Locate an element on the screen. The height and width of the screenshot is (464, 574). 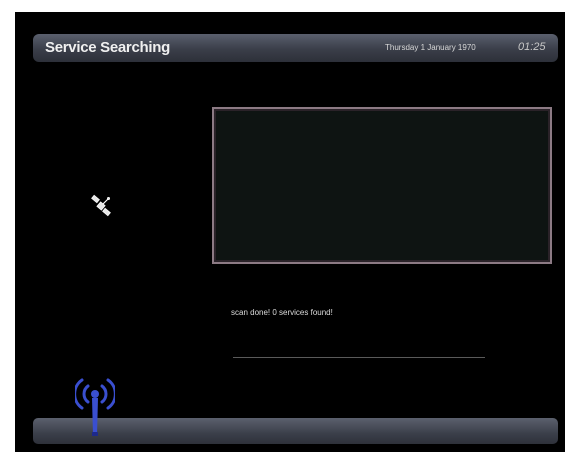
clock-display: 01:25 is located at coordinates (532, 47).